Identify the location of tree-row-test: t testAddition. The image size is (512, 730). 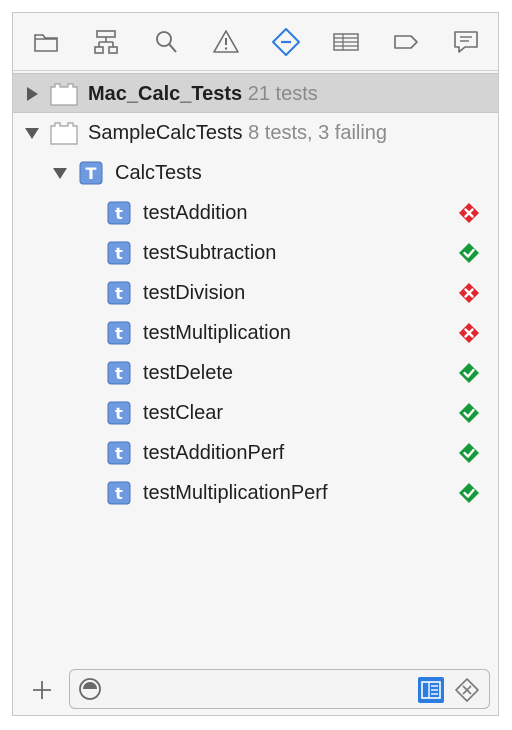
(255, 213).